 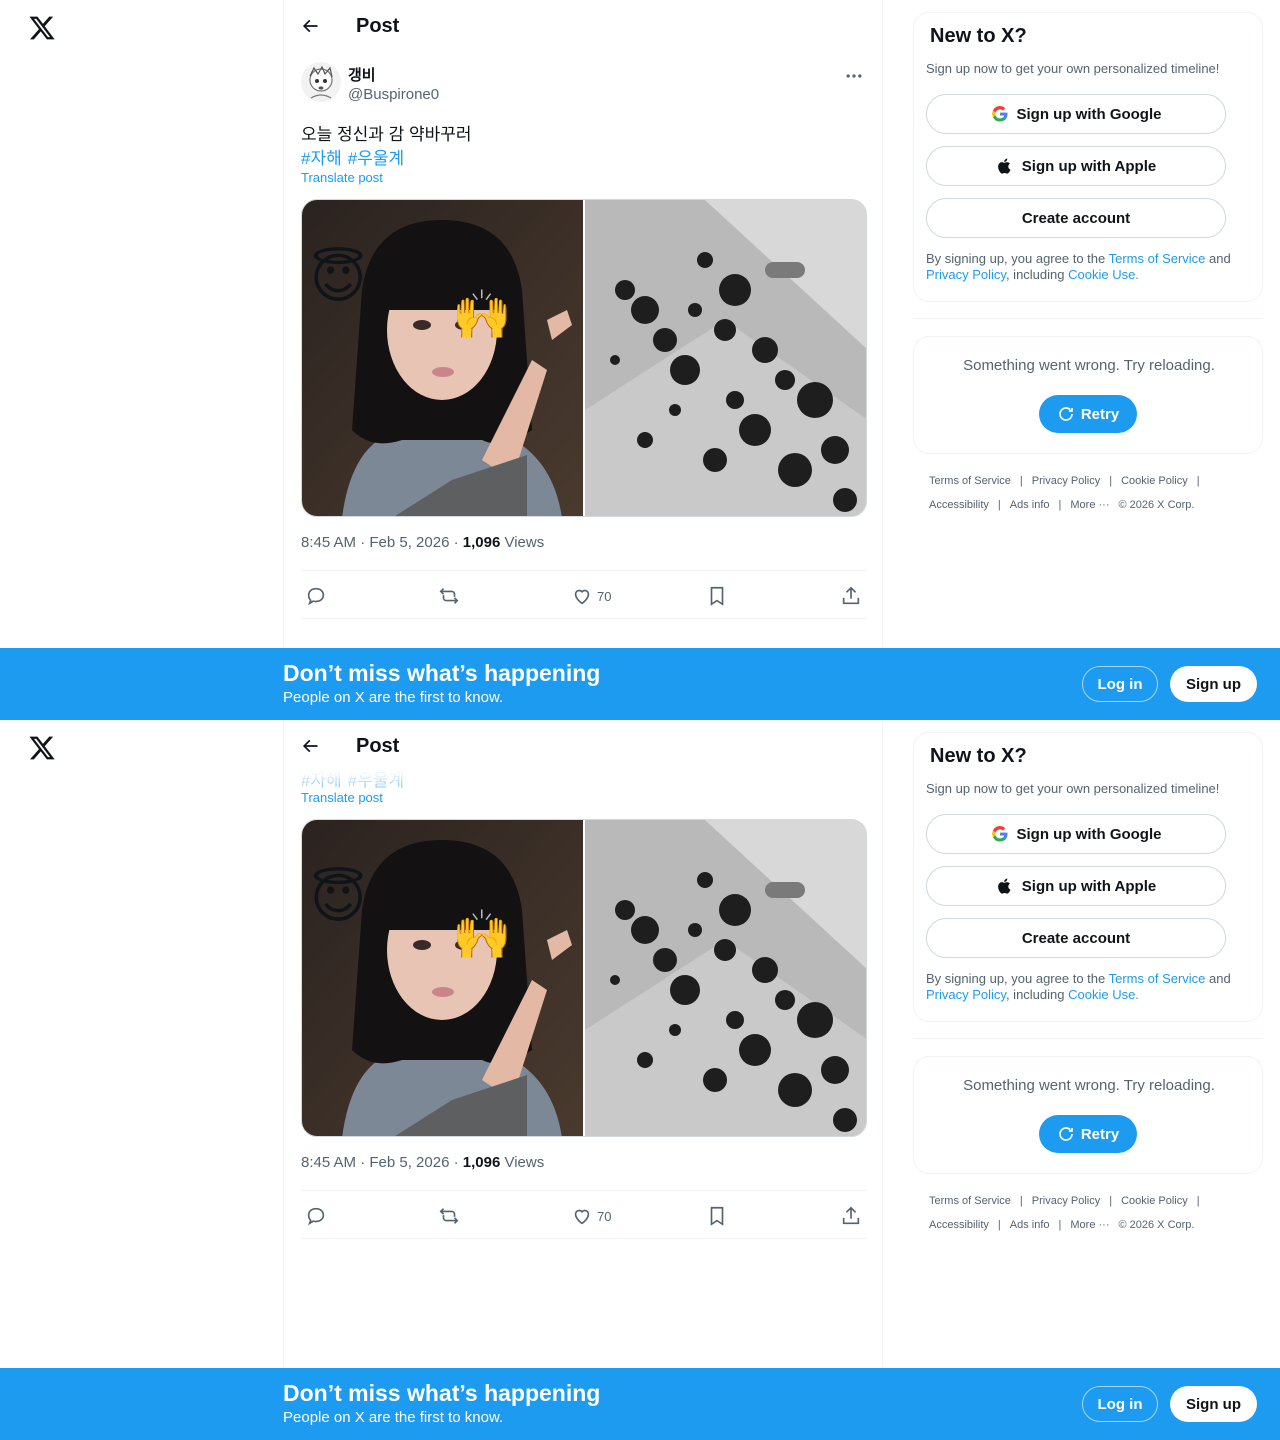 I want to click on google-signup-label: Sign up with Google, so click(x=1089, y=834).